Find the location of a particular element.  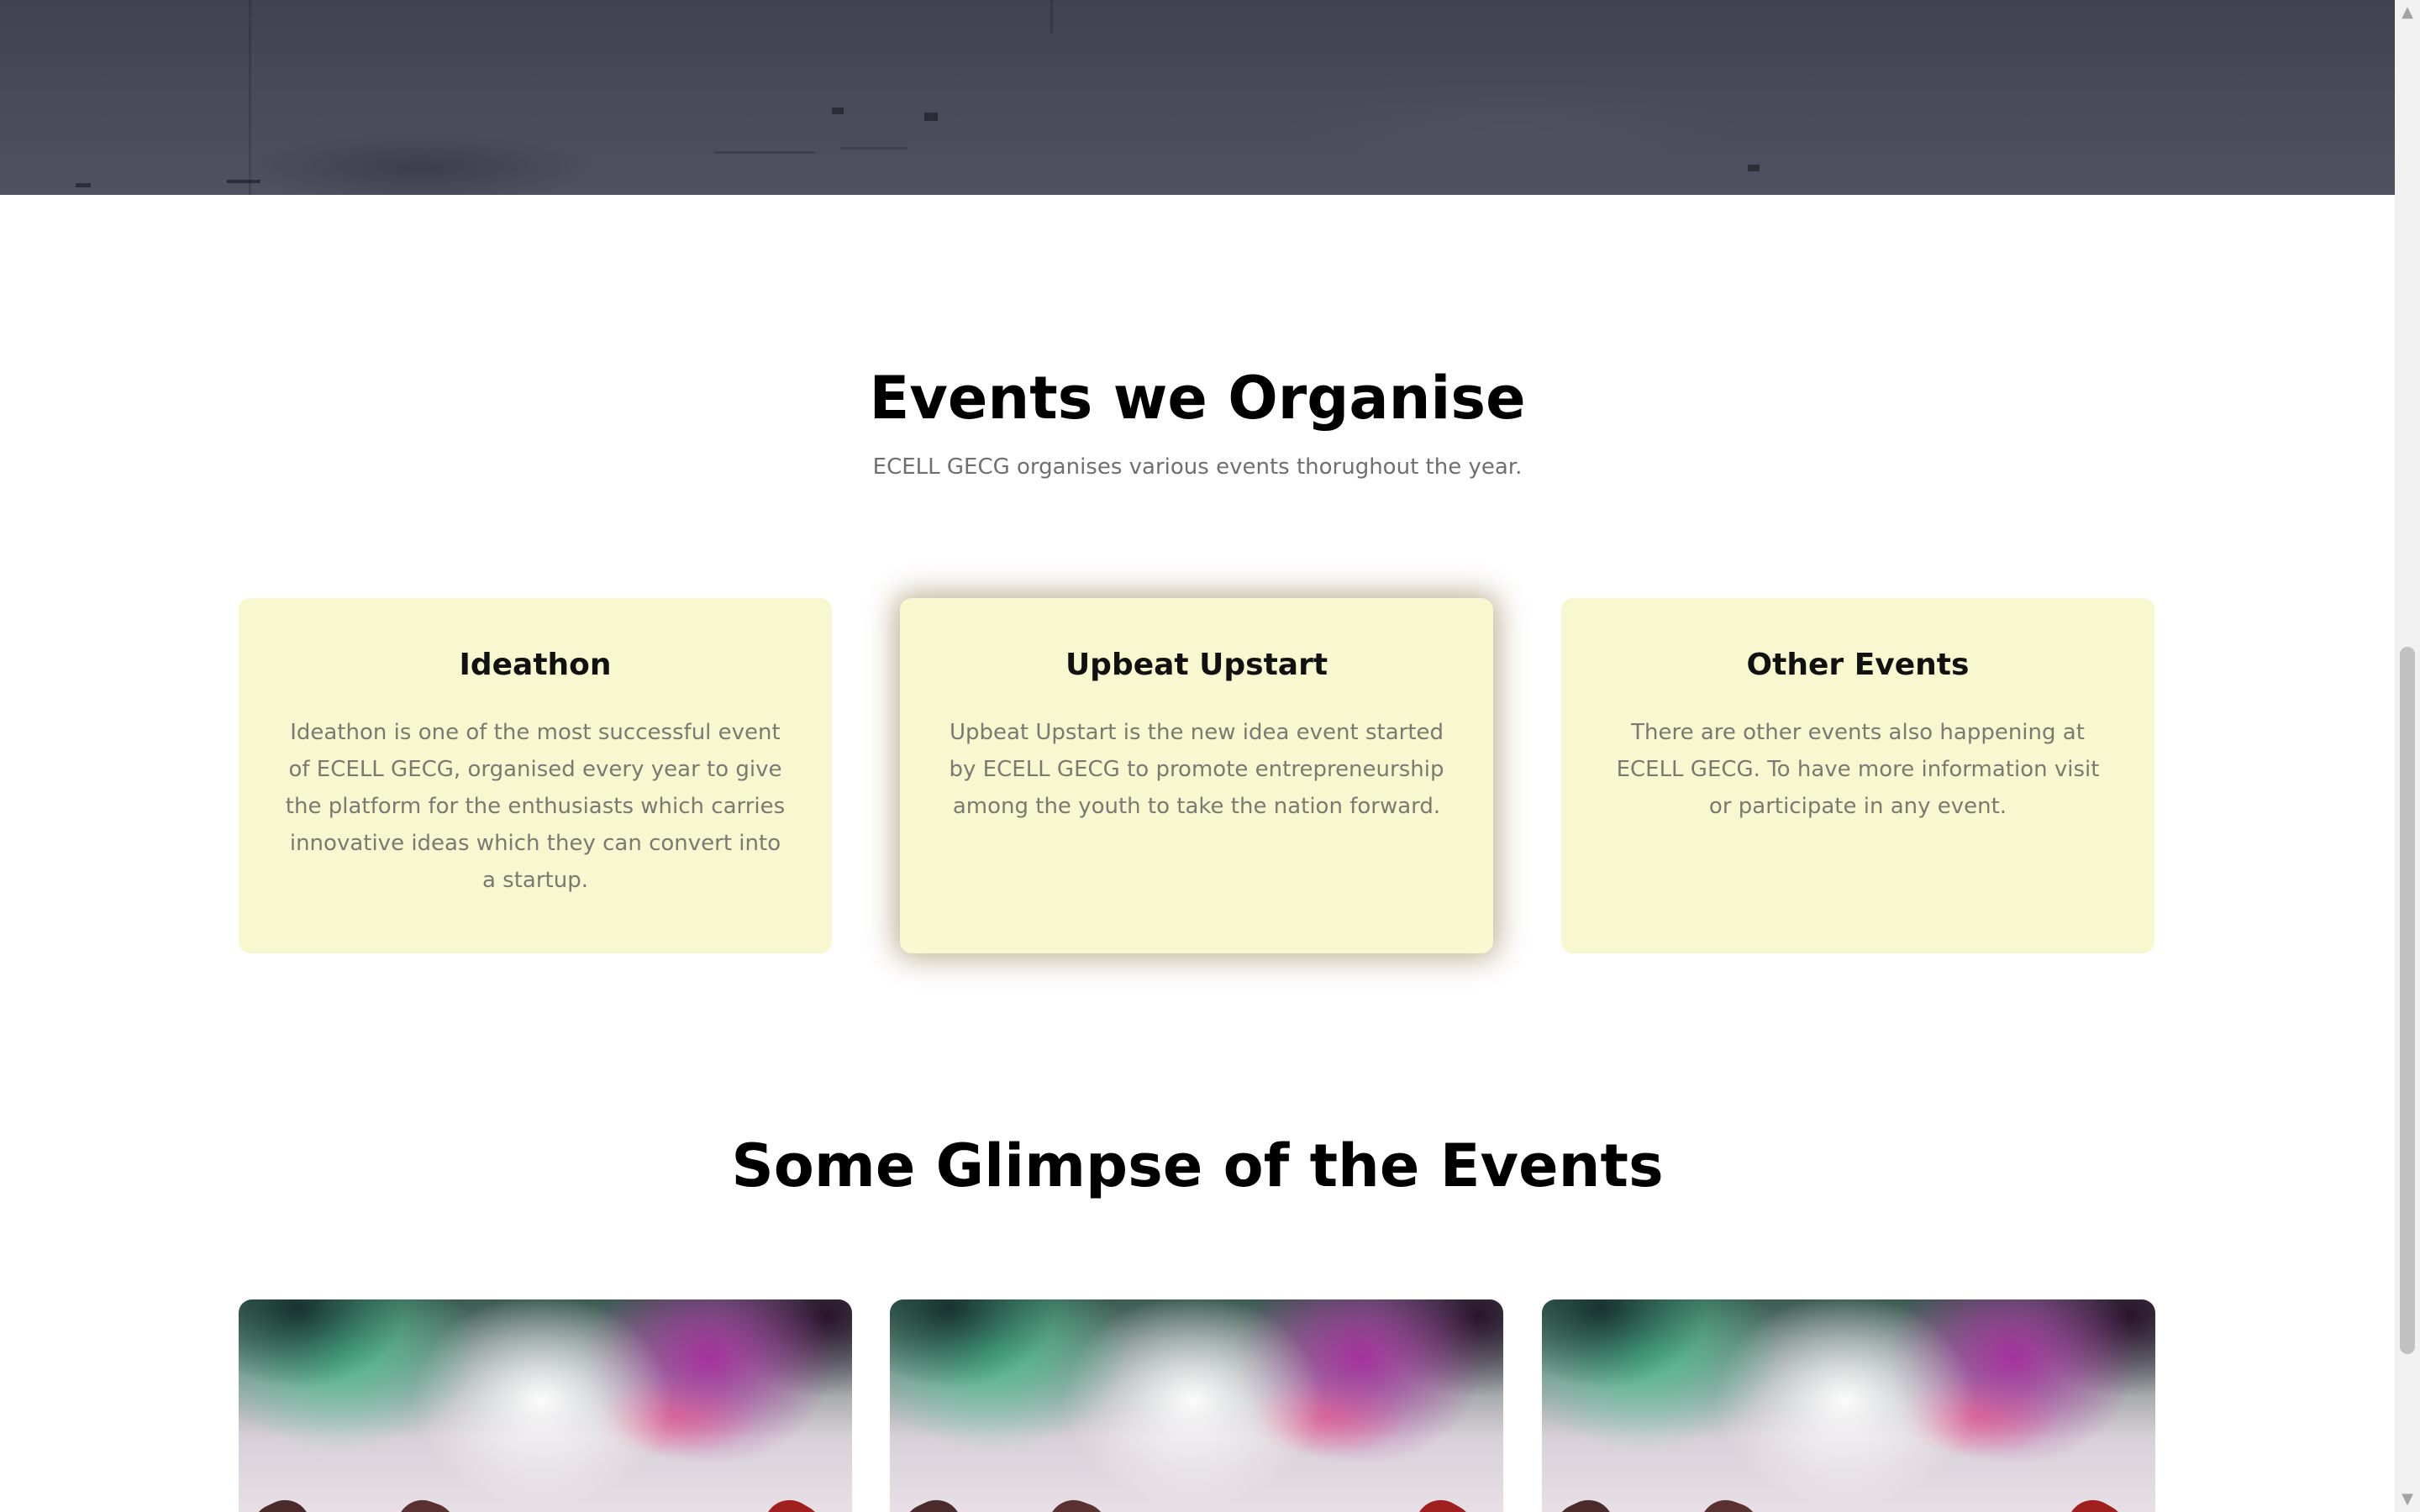

scroll-down-arrow-icon: ▼ is located at coordinates (2407, 1499).